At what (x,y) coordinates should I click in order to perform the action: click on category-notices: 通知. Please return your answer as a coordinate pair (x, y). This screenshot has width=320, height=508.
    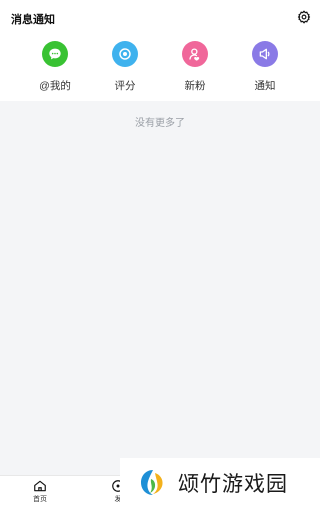
    Looking at the image, I should click on (265, 67).